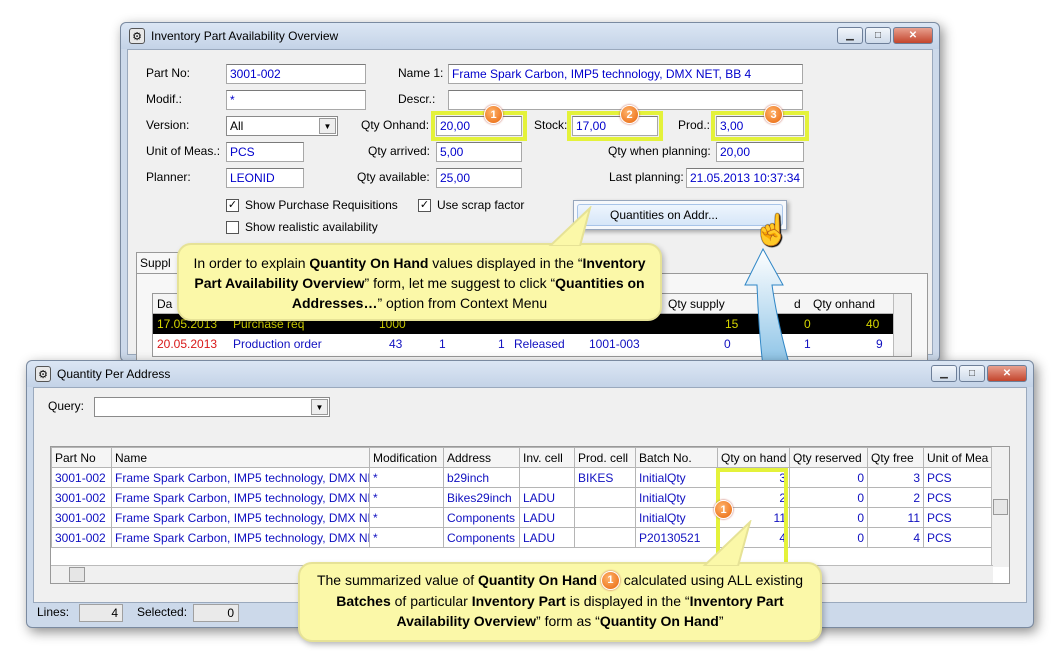 The width and height of the screenshot is (1060, 653). I want to click on checkbox-box, so click(232, 227).